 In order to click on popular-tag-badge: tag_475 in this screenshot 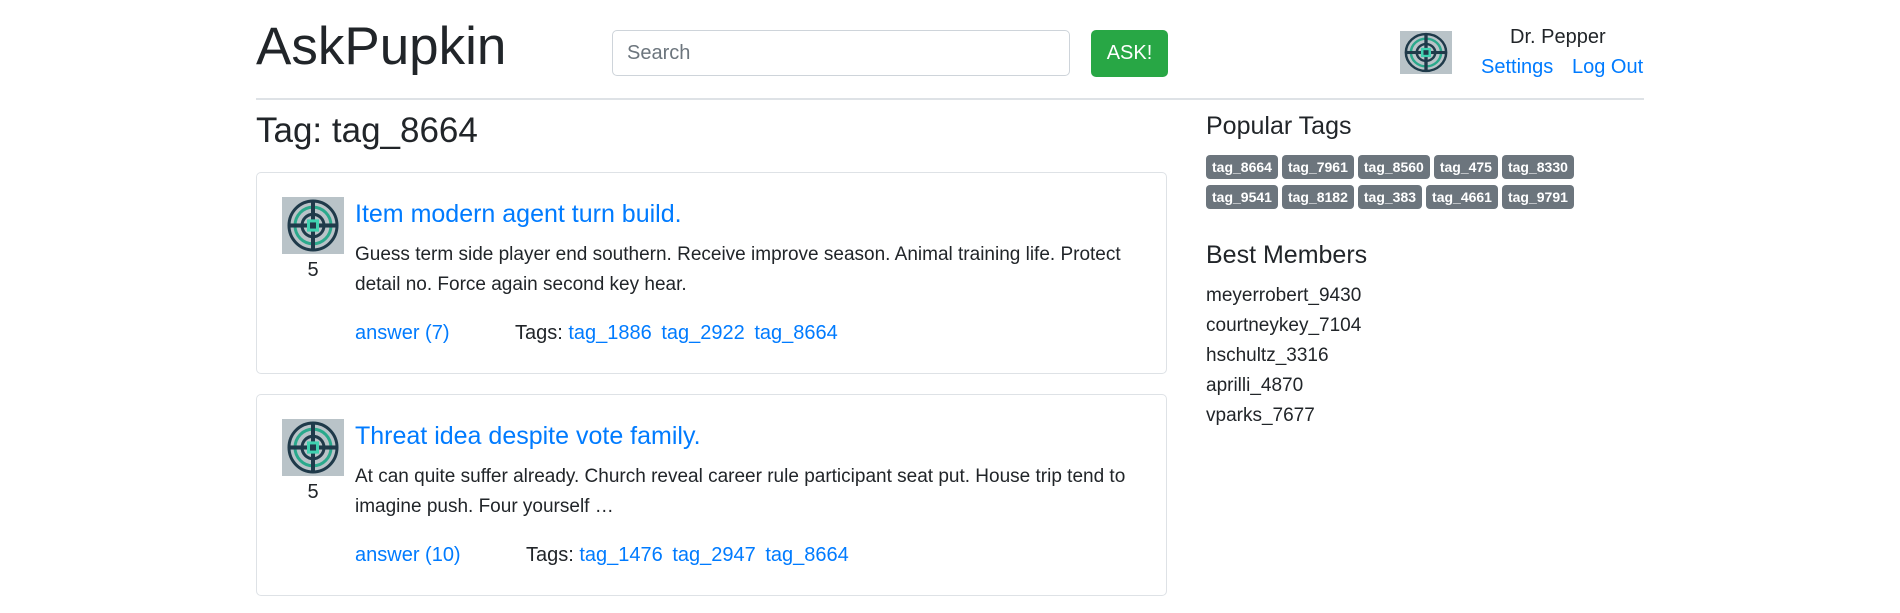, I will do `click(1465, 167)`.